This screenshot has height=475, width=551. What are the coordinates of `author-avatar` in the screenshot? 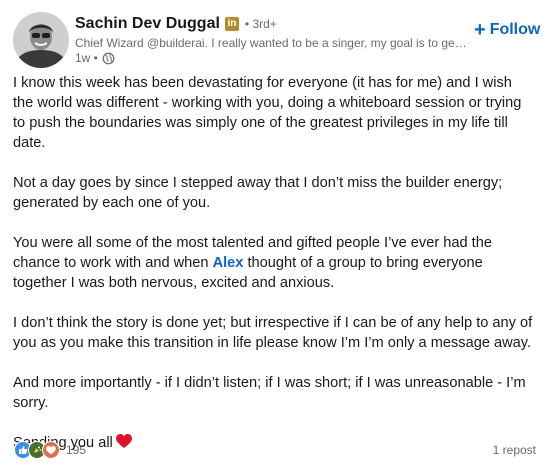 It's located at (41, 40).